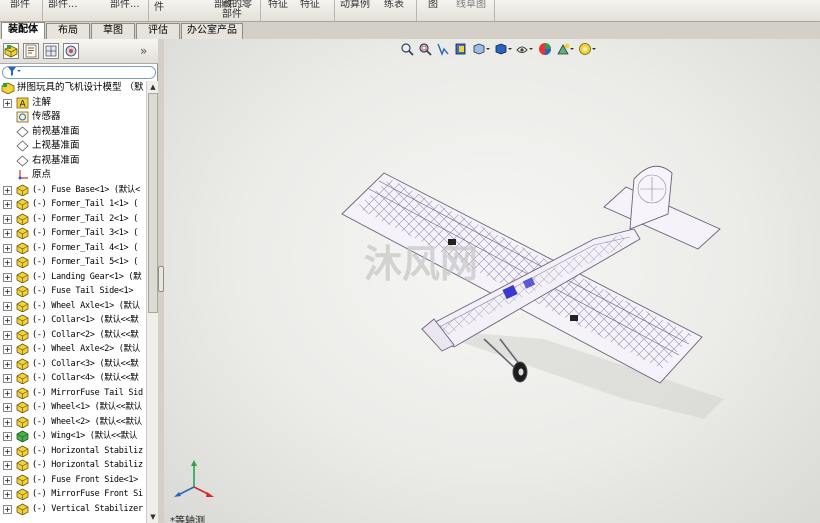 The image size is (820, 523). What do you see at coordinates (73, 335) in the screenshot?
I see `tree-item: + (-) Collar<2> (默认<<默` at bounding box center [73, 335].